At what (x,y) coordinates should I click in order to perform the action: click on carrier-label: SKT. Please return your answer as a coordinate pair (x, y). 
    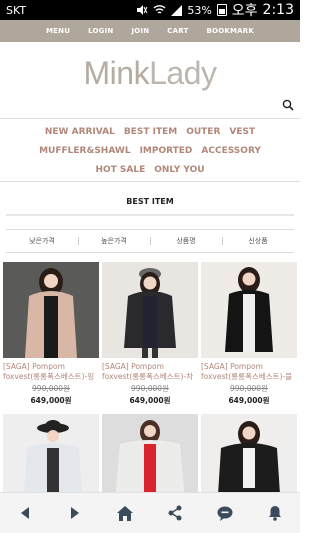
    Looking at the image, I should click on (16, 10).